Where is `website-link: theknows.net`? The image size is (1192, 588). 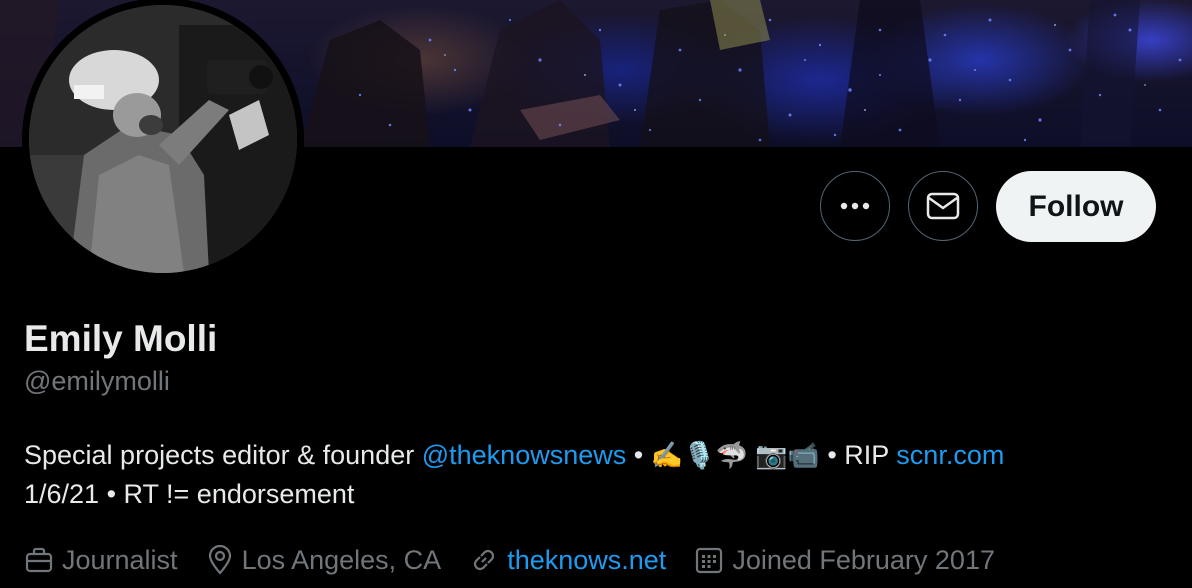
website-link: theknows.net is located at coordinates (586, 560).